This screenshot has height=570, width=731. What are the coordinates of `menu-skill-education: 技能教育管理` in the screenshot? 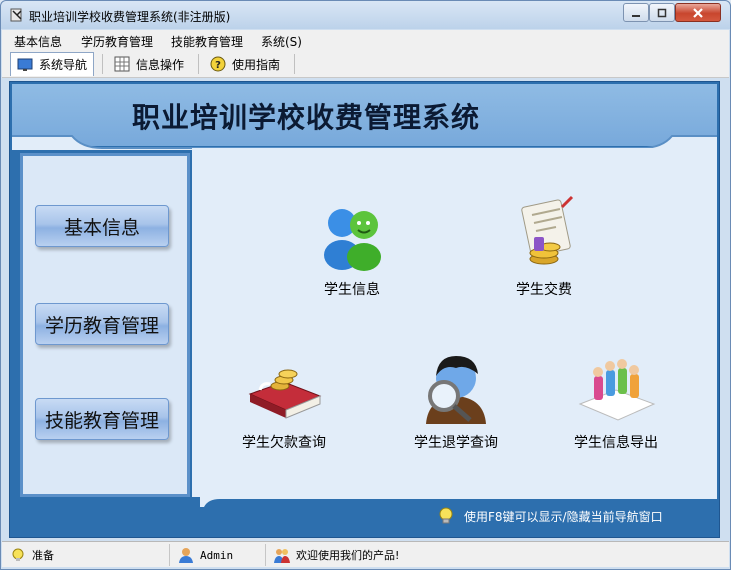 It's located at (207, 41).